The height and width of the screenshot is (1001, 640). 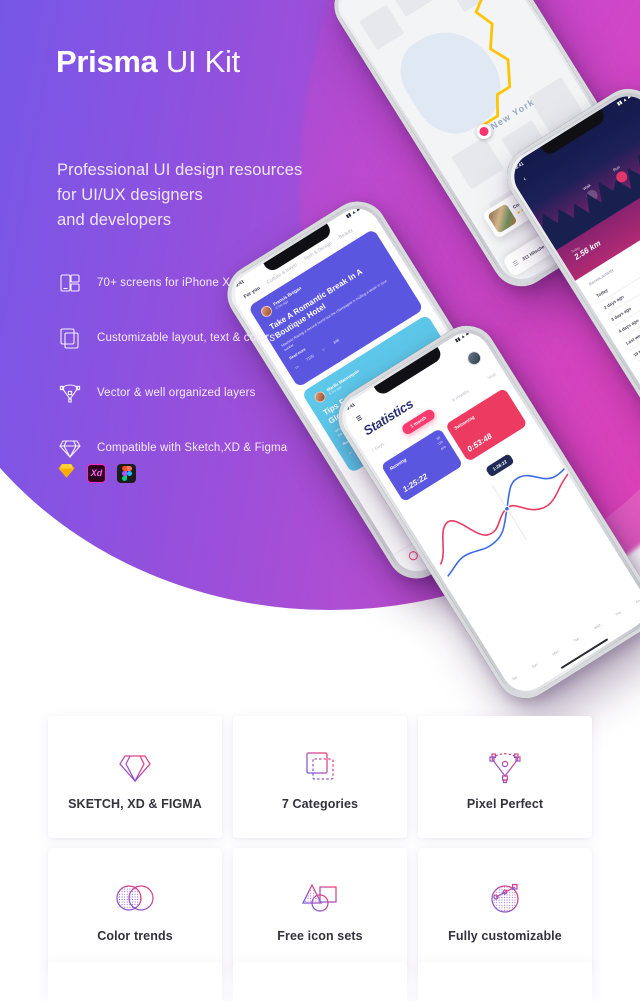 I want to click on axis-tick: Sun, so click(x=535, y=666).